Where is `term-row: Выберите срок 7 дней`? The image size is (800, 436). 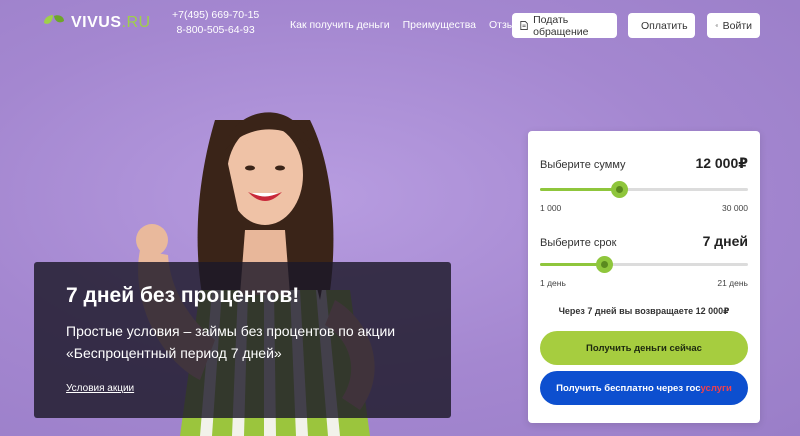
term-row: Выберите срок 7 дней is located at coordinates (644, 241).